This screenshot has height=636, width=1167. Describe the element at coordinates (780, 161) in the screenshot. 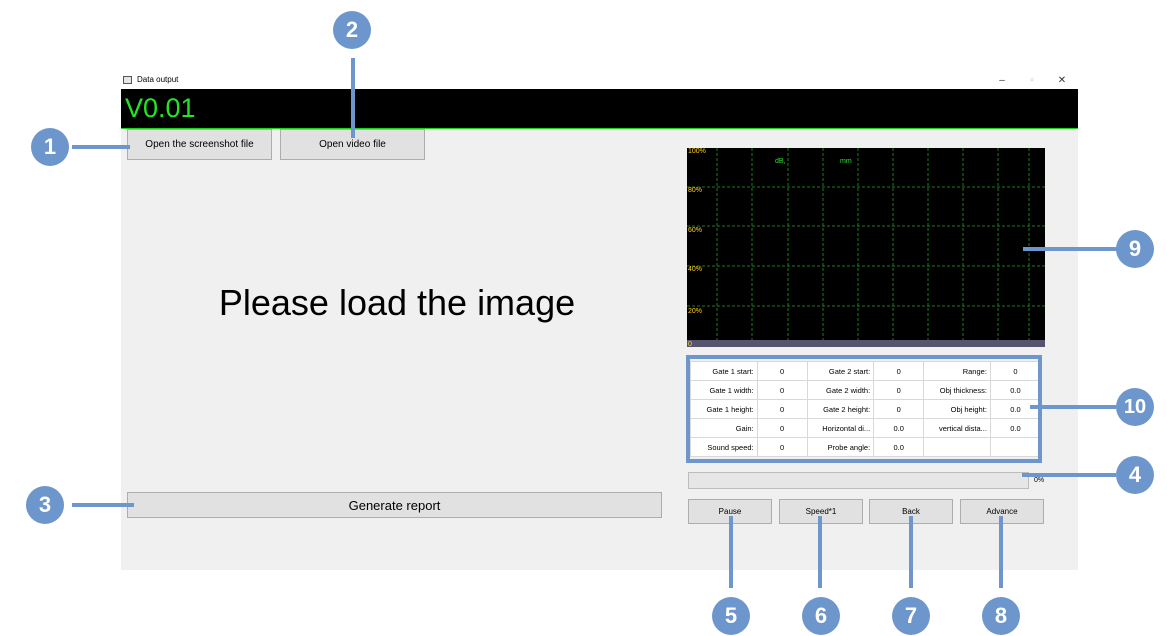

I see `db-unit-label: dB,` at that location.